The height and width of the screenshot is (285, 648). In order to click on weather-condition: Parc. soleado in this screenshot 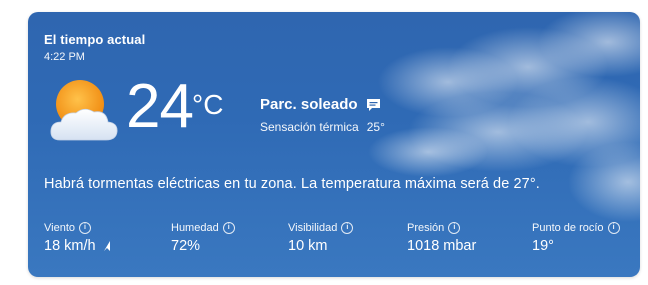, I will do `click(320, 104)`.